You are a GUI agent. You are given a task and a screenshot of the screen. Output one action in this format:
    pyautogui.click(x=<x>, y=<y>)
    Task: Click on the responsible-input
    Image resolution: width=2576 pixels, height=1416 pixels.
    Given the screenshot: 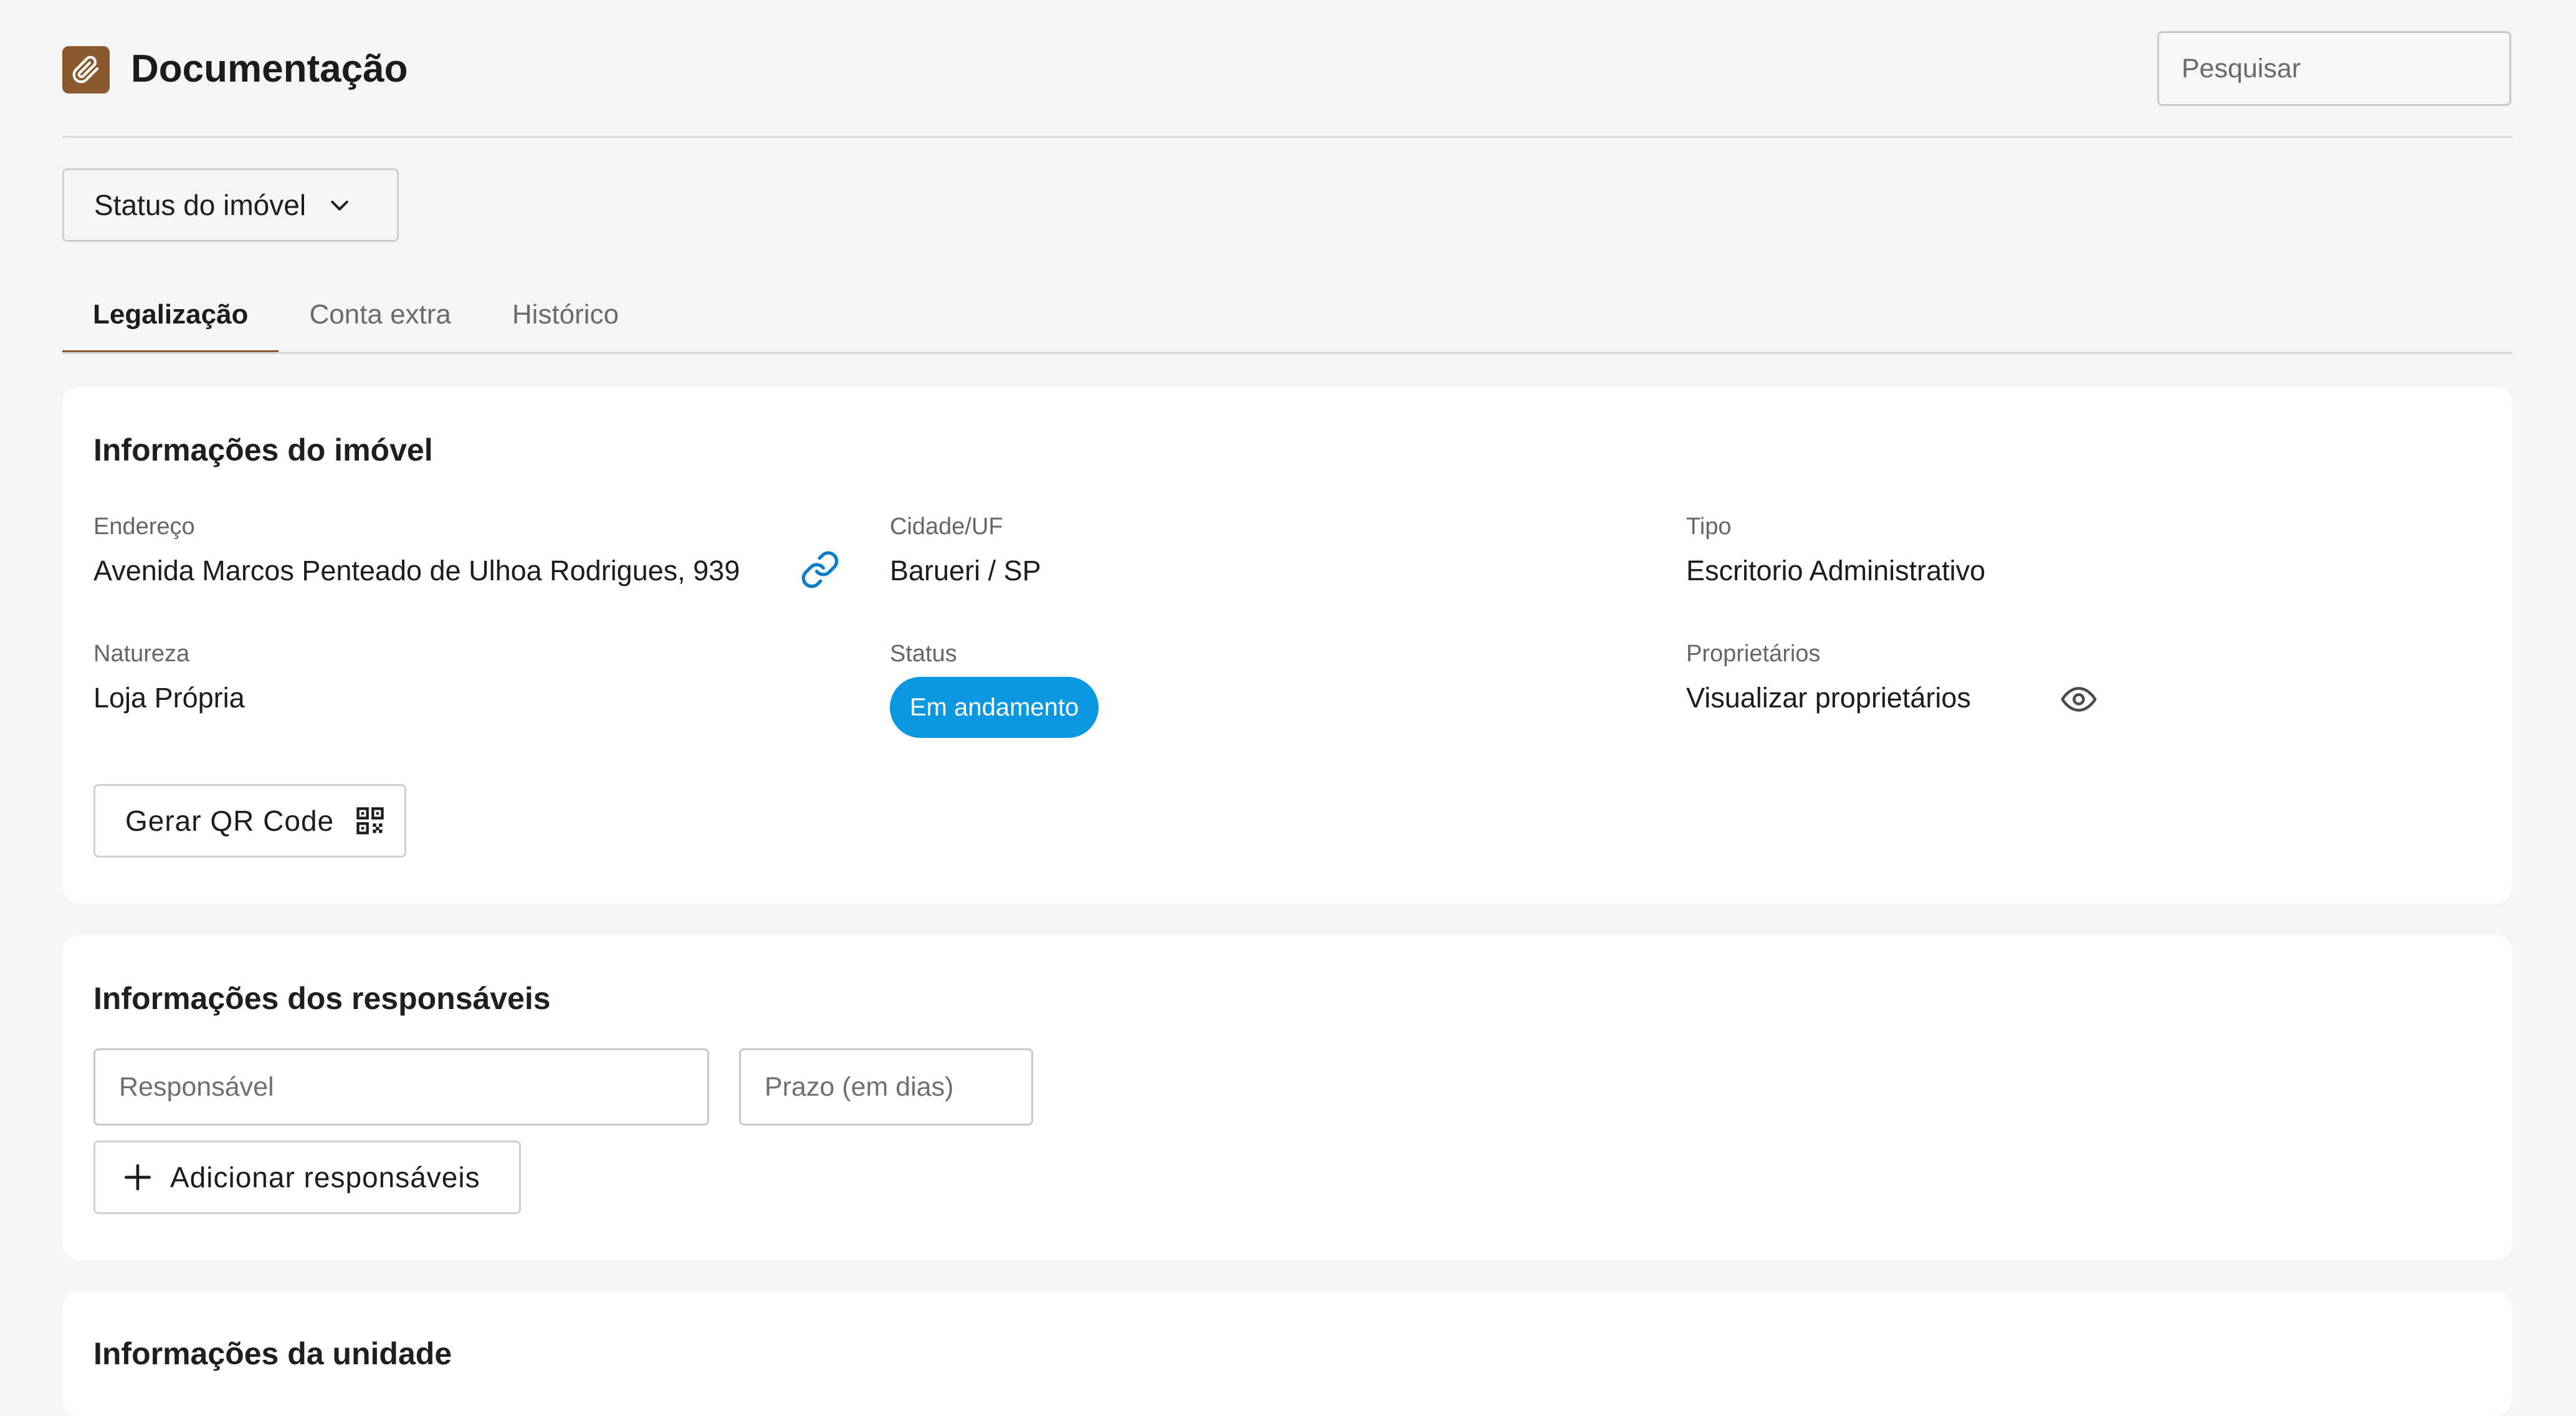 What is the action you would take?
    pyautogui.click(x=413, y=1087)
    